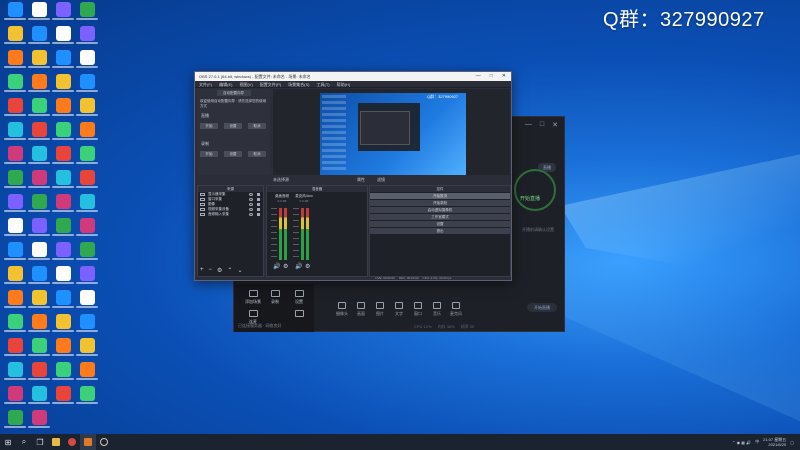 This screenshot has height=450, width=800. What do you see at coordinates (229, 270) in the screenshot?
I see `chevron-up-icon: ⌃` at bounding box center [229, 270].